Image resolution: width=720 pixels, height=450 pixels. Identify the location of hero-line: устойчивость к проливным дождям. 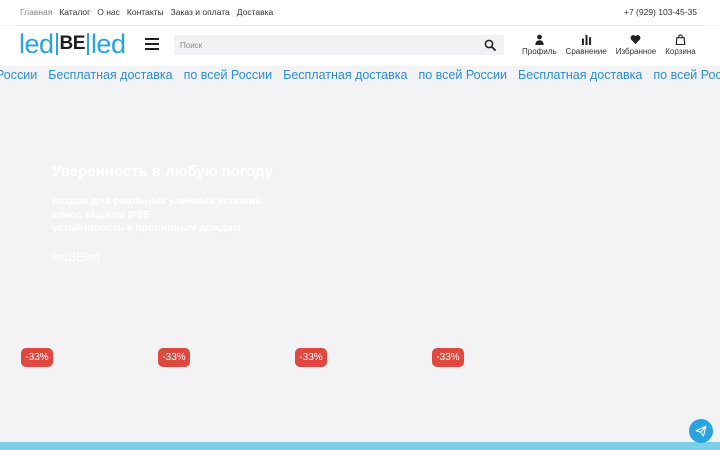
(146, 228).